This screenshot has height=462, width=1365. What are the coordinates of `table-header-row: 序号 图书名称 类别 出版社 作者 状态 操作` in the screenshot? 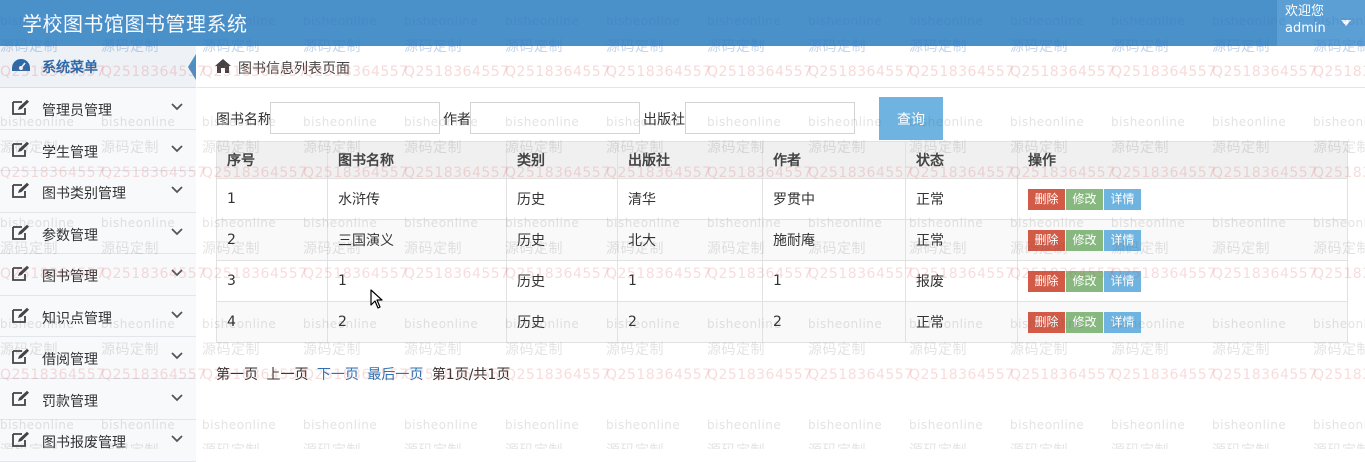 It's located at (782, 160).